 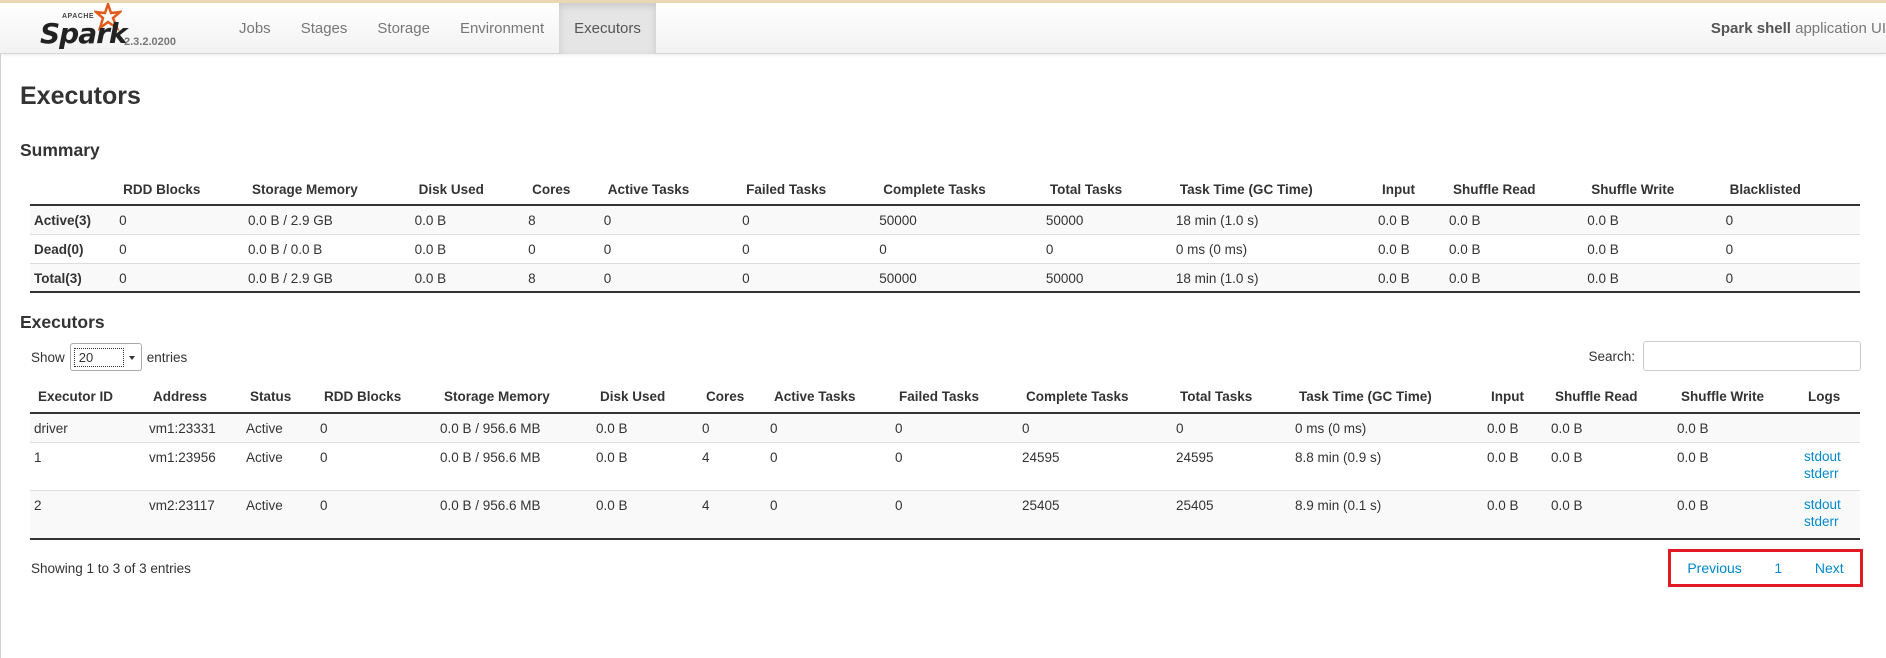 What do you see at coordinates (1231, 397) in the screenshot?
I see `executors-col-total-tasks: Total Tasks` at bounding box center [1231, 397].